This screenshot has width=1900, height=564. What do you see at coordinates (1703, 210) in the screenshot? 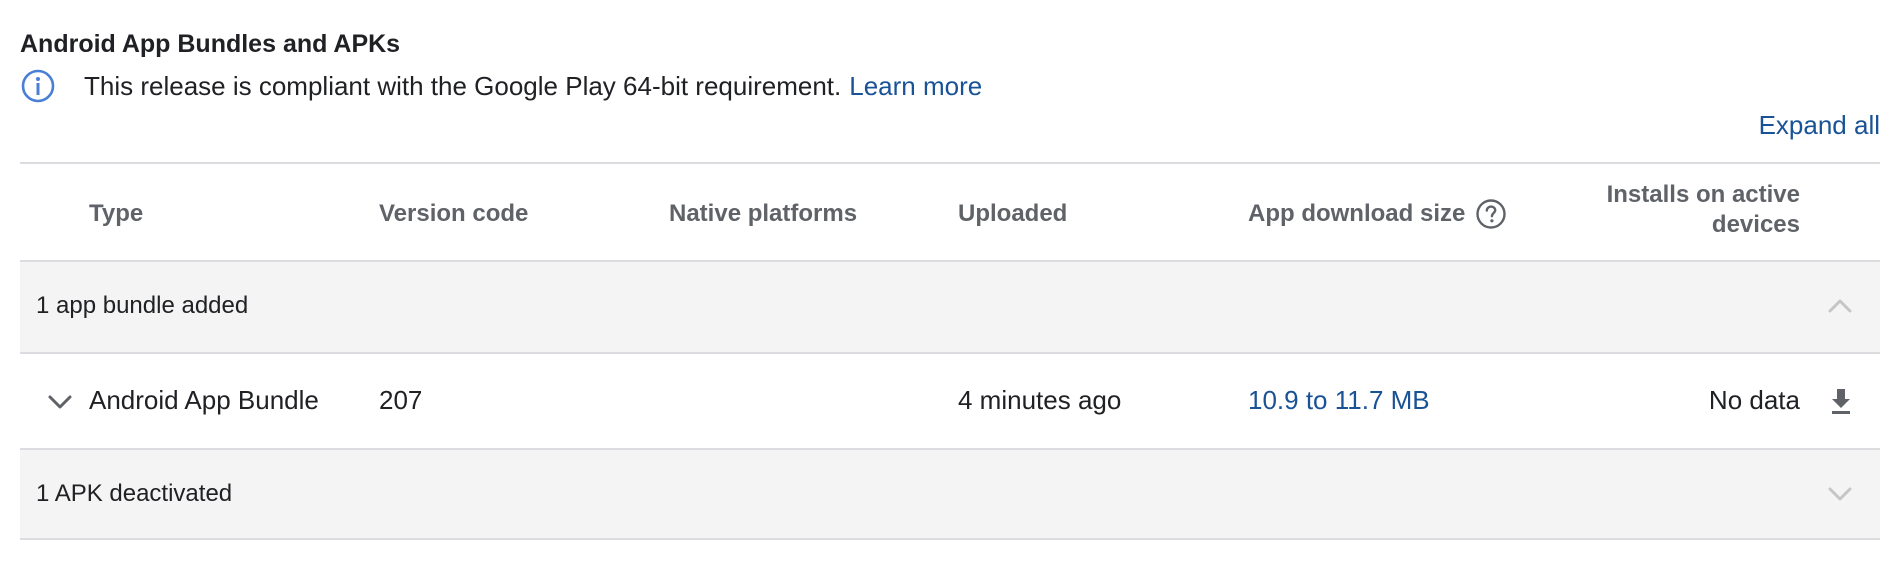
I see `column-header-installs: Installs on active devices` at bounding box center [1703, 210].